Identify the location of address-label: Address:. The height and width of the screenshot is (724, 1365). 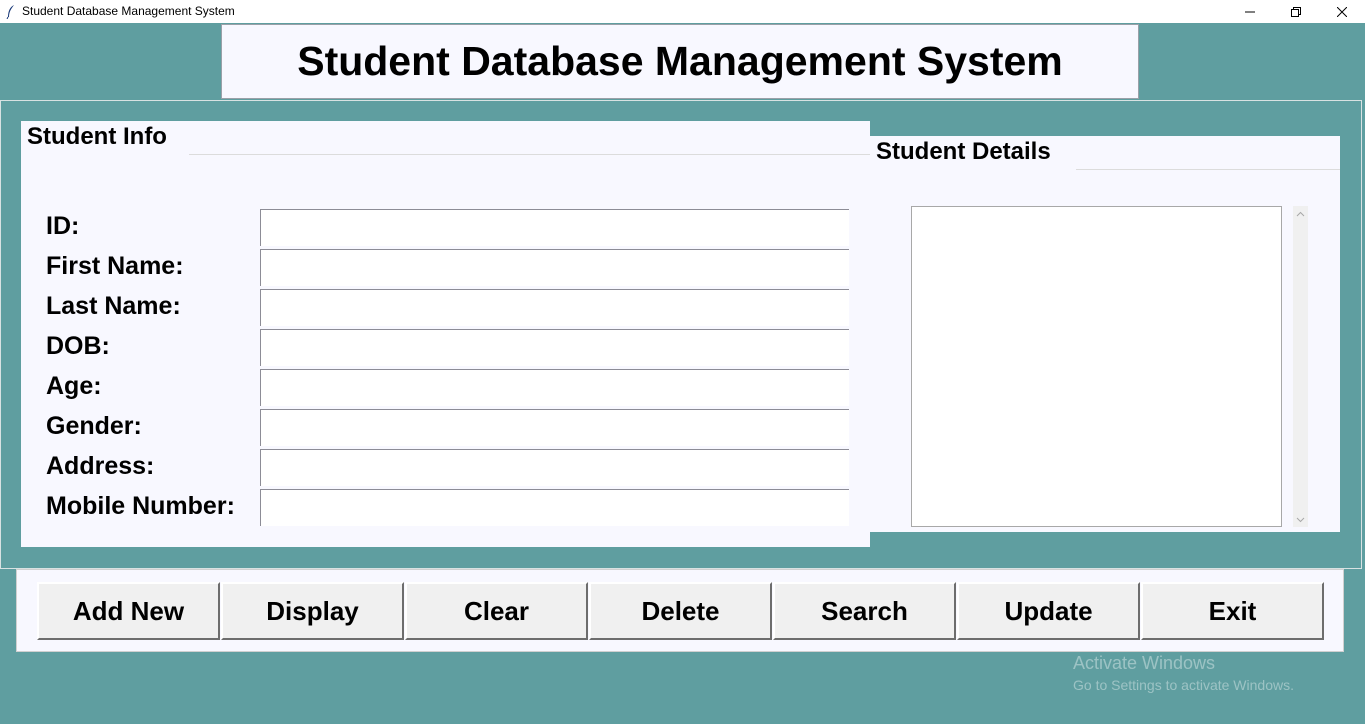
(100, 466).